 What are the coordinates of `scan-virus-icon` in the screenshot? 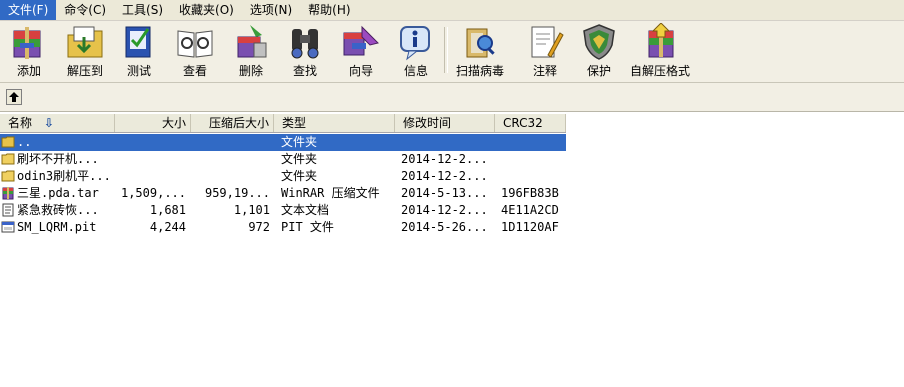 It's located at (480, 43).